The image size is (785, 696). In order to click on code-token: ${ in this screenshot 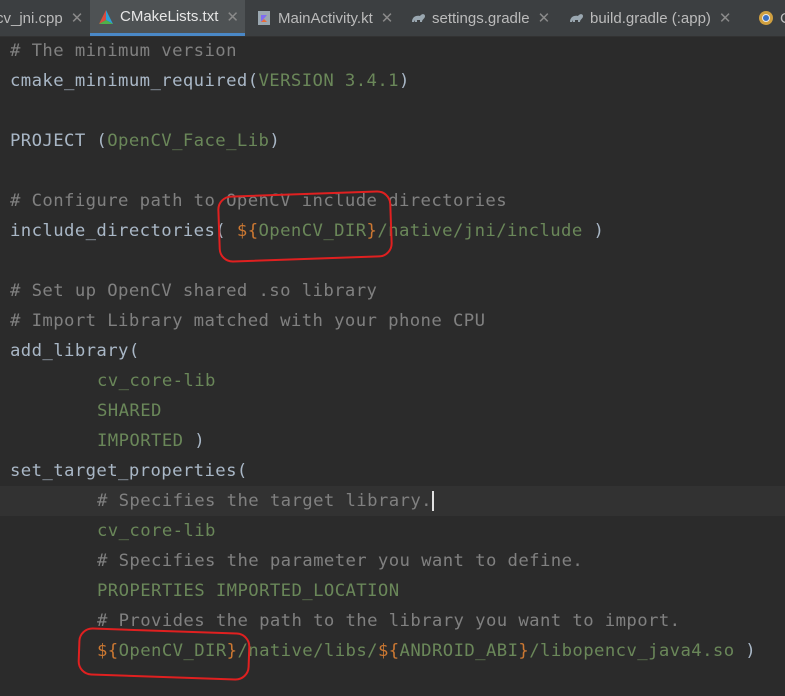, I will do `click(388, 651)`.